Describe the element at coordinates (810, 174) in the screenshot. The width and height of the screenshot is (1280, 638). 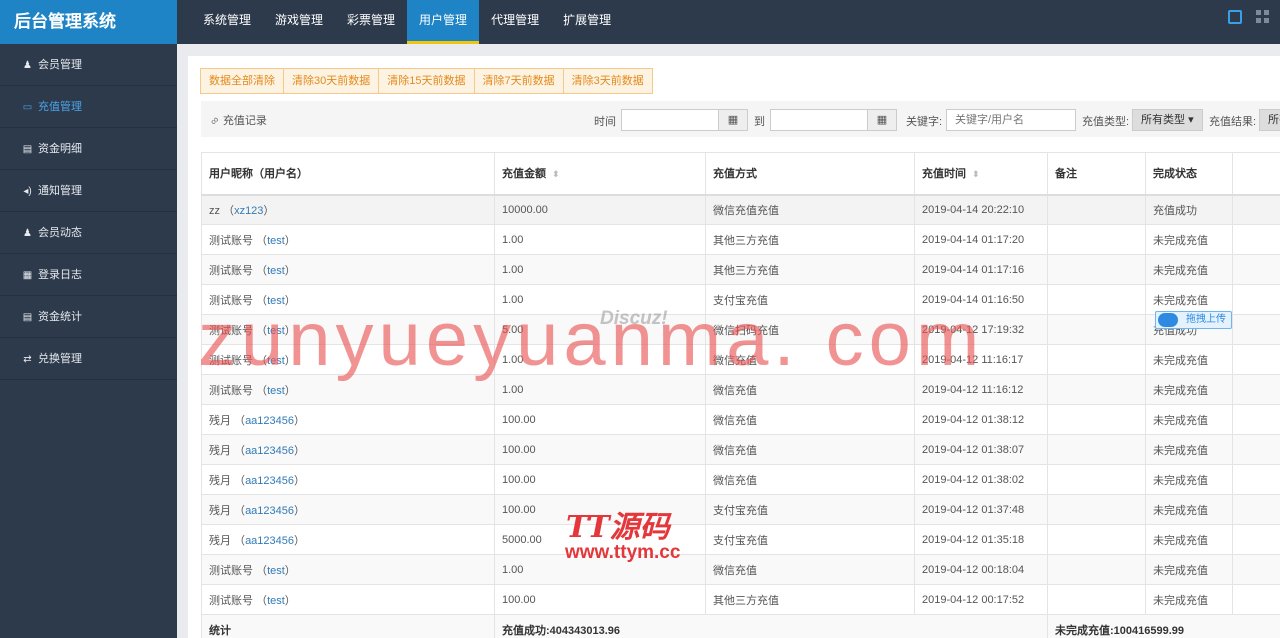
I see `col-method: 充值方式` at that location.